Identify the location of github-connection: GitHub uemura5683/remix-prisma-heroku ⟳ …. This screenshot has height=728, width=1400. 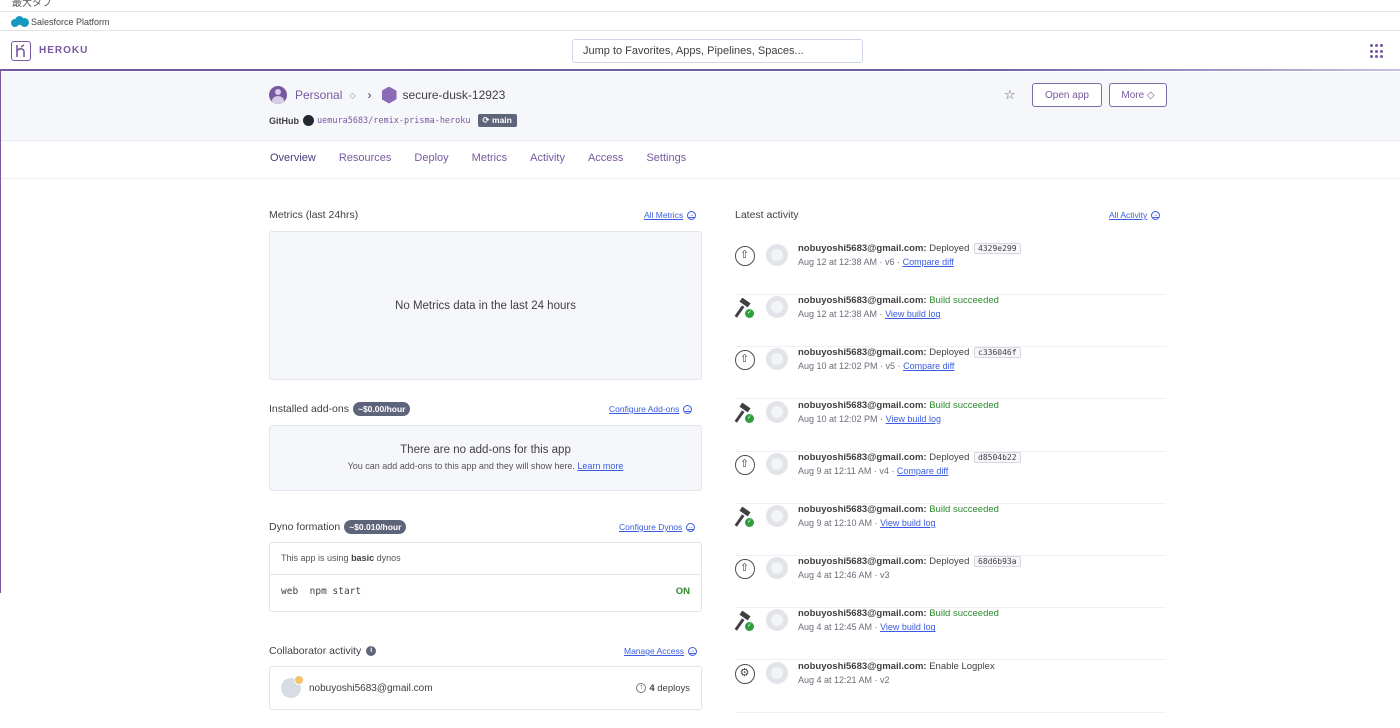
(393, 120).